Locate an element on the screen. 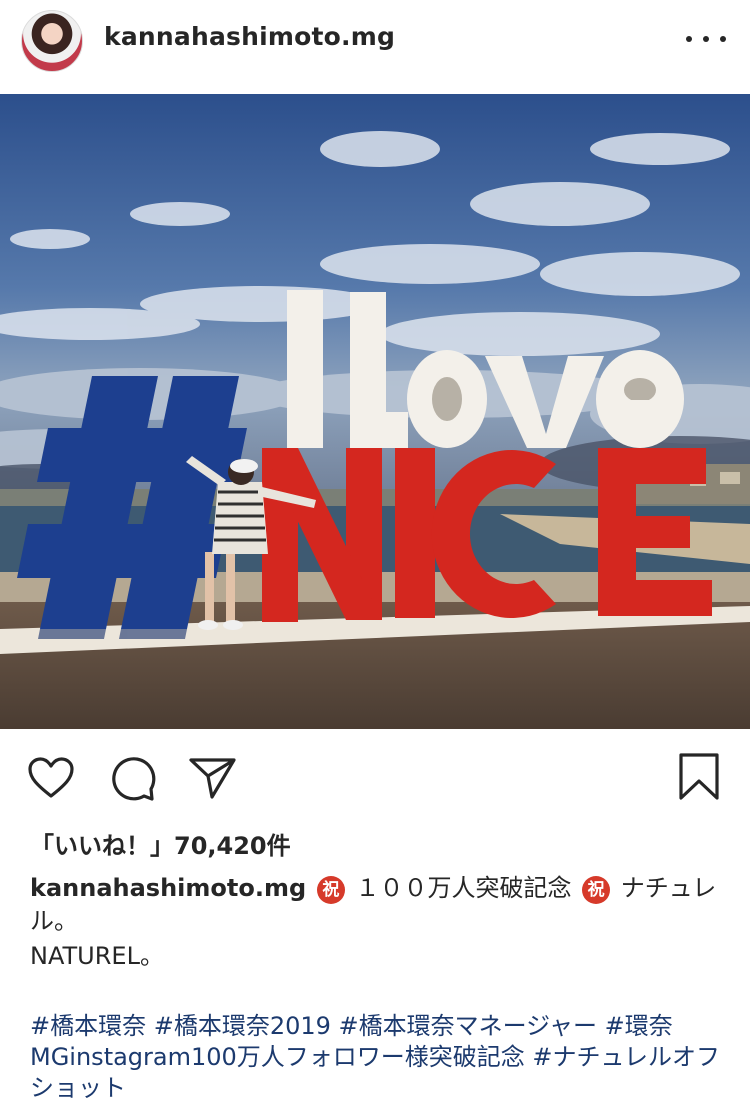 The image size is (750, 1114). comment-icon is located at coordinates (132, 779).